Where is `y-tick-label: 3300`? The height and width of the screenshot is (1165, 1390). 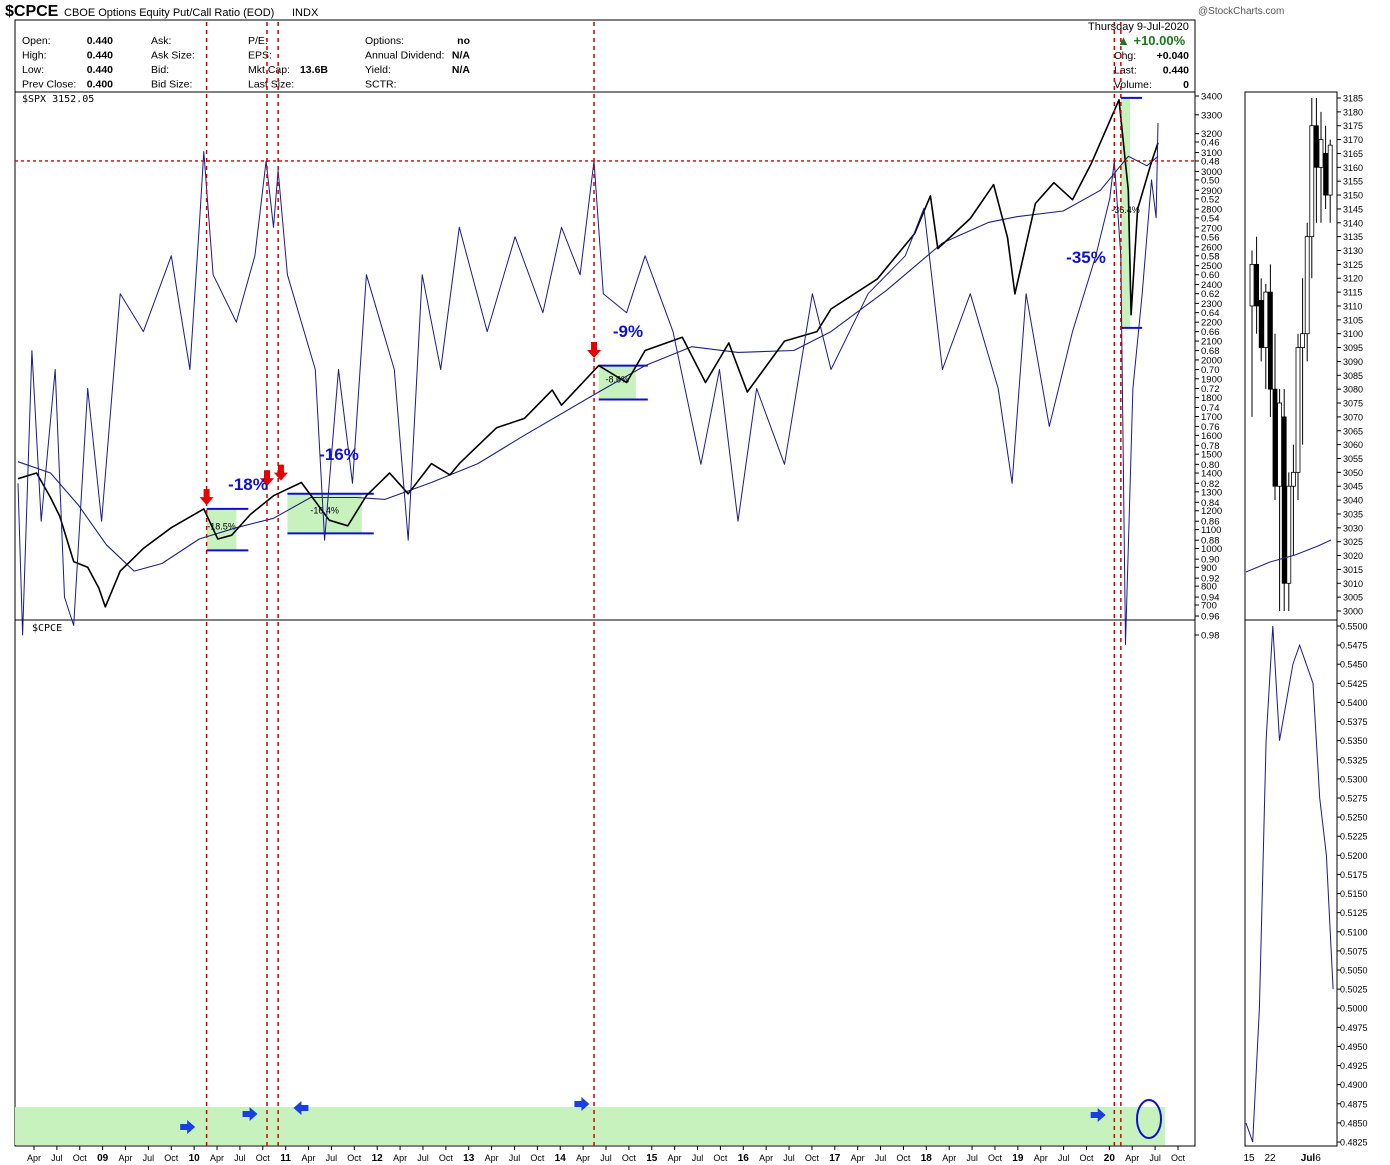 y-tick-label: 3300 is located at coordinates (1211, 115).